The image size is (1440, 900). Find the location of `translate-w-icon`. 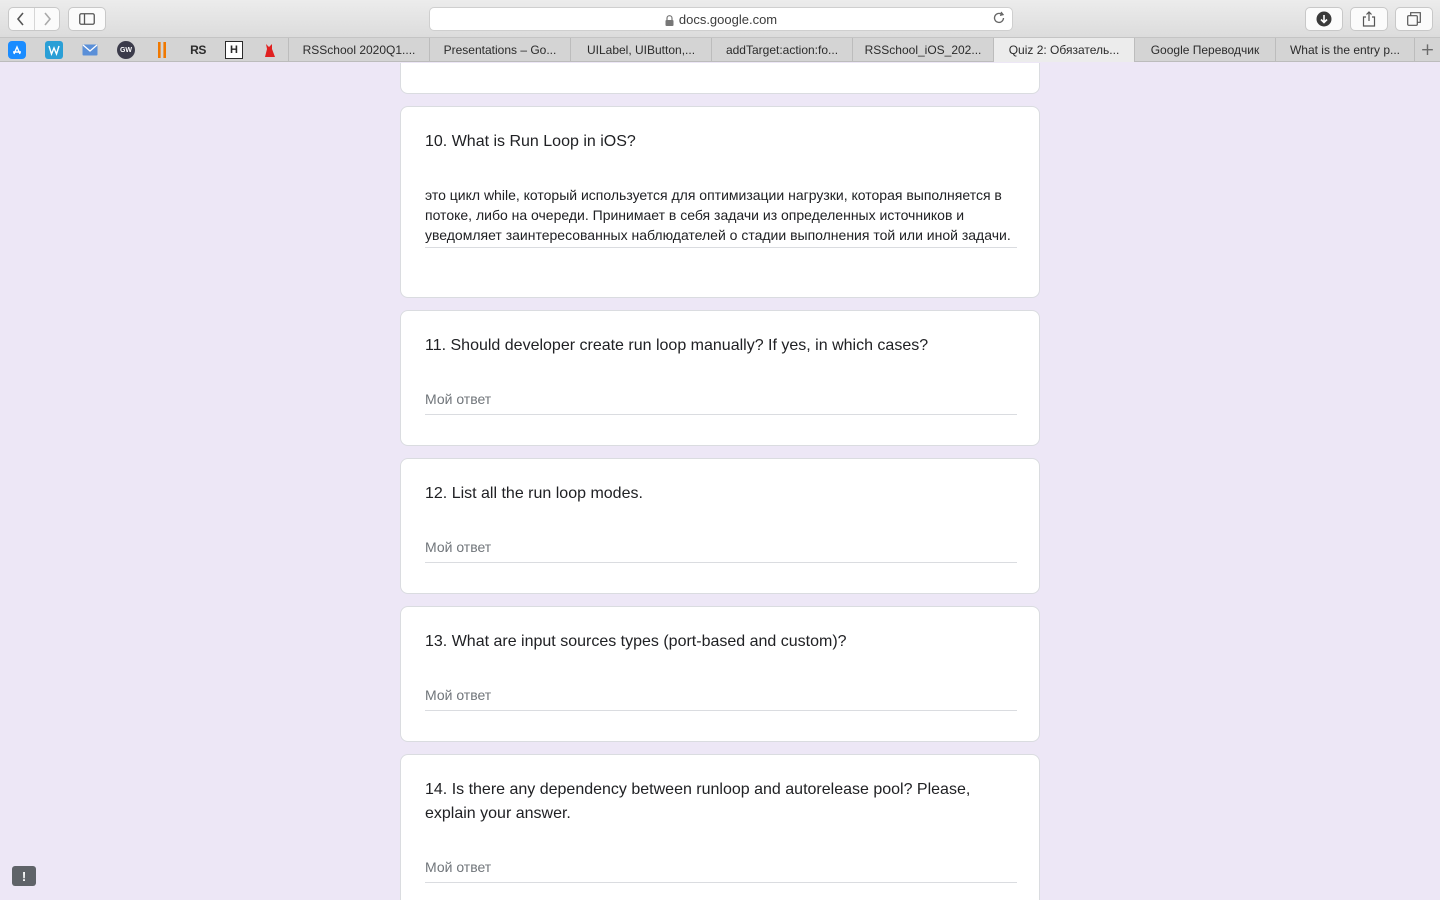

translate-w-icon is located at coordinates (54, 50).